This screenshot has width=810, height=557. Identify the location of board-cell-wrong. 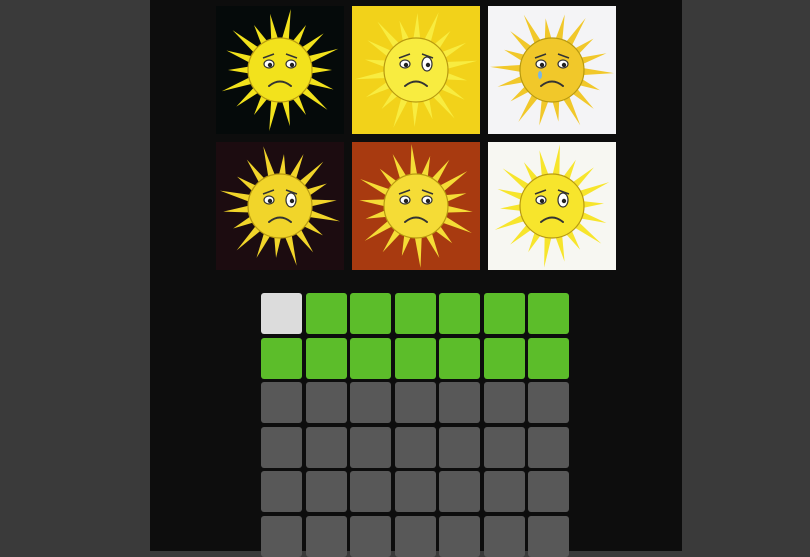
(281, 313).